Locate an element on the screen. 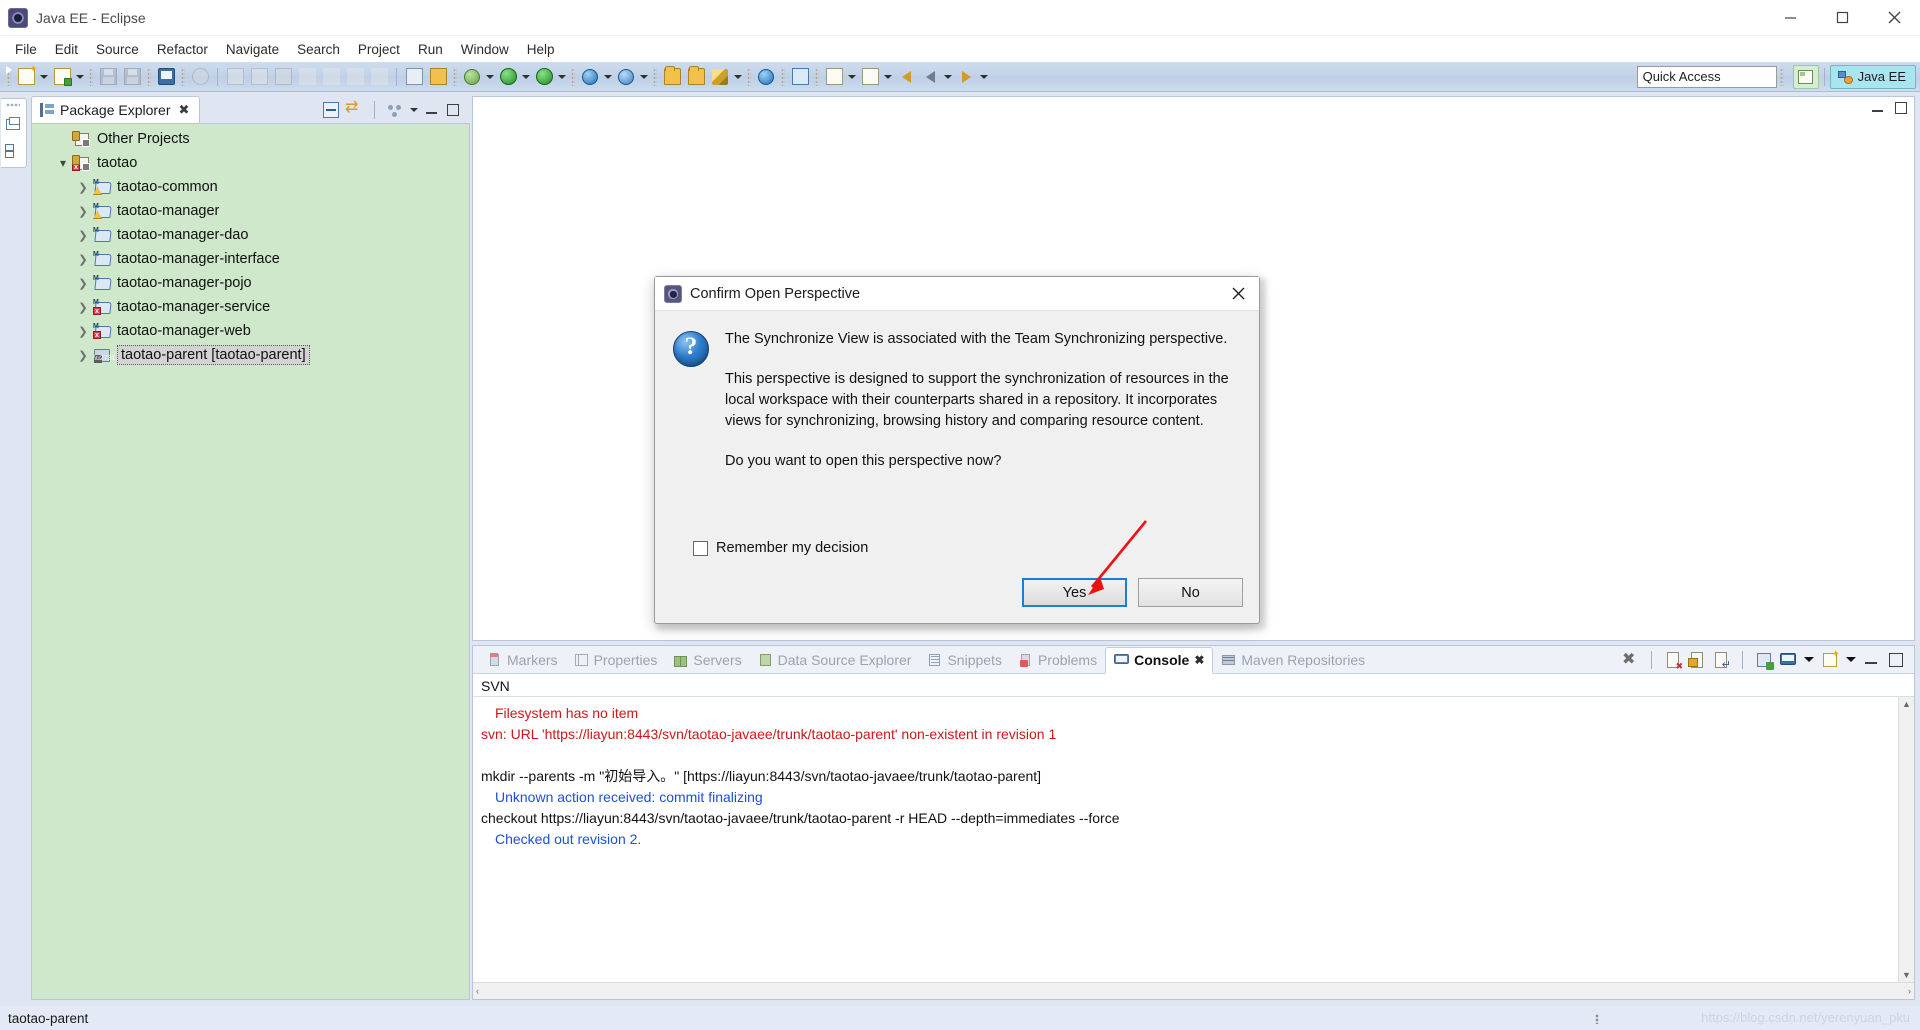  link-with-editor-icon is located at coordinates (353, 107).